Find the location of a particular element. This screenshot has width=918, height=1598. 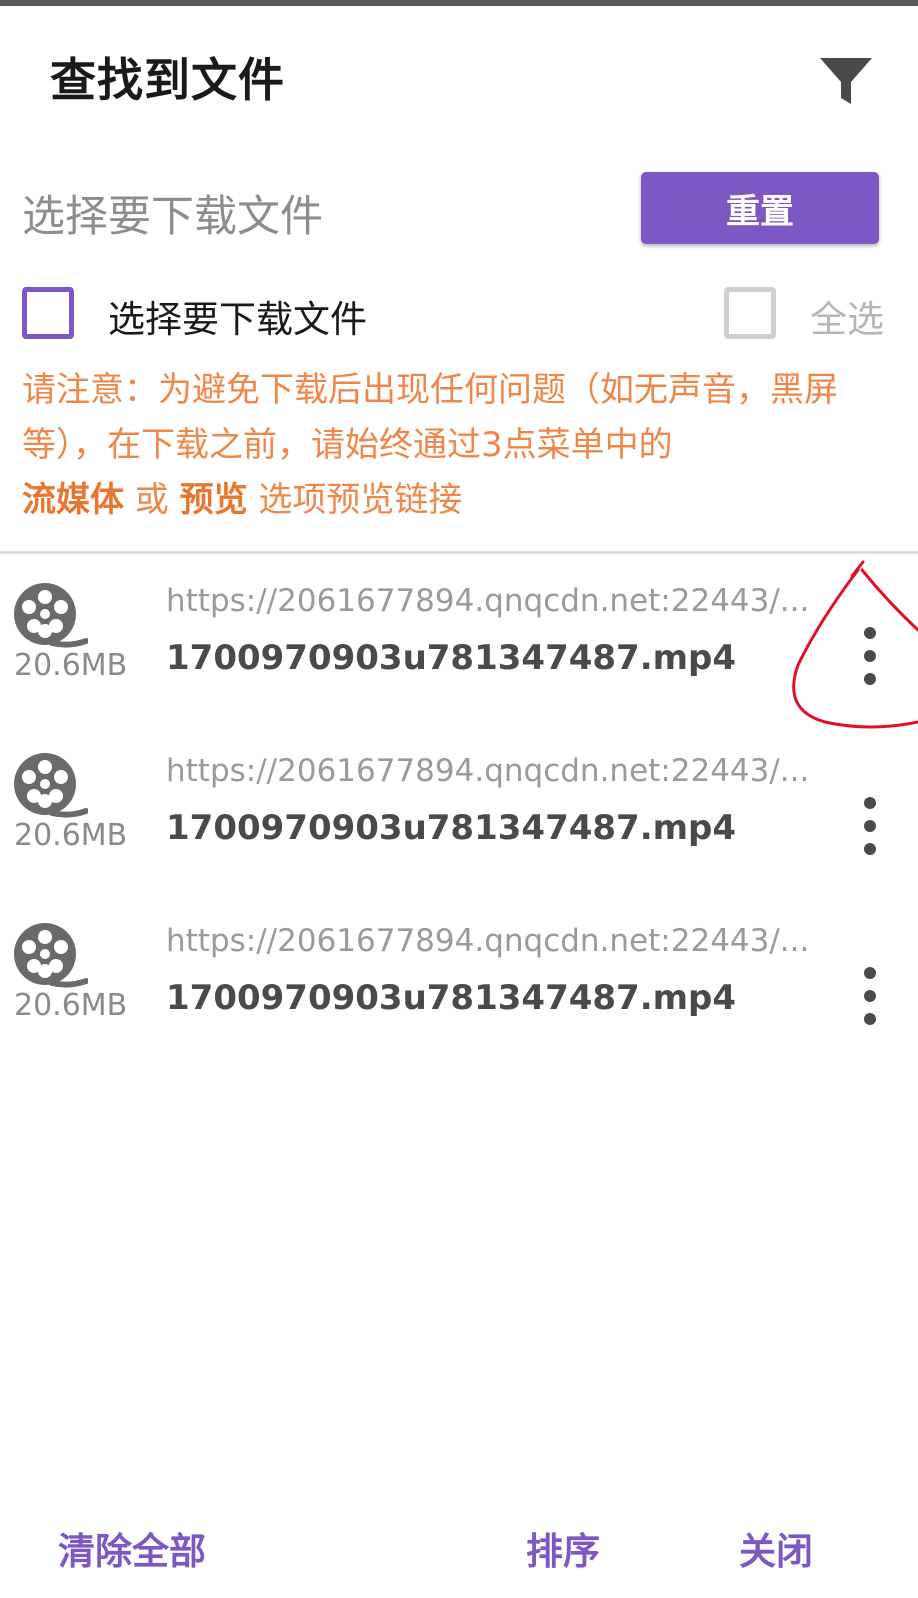

divider is located at coordinates (459, 552).